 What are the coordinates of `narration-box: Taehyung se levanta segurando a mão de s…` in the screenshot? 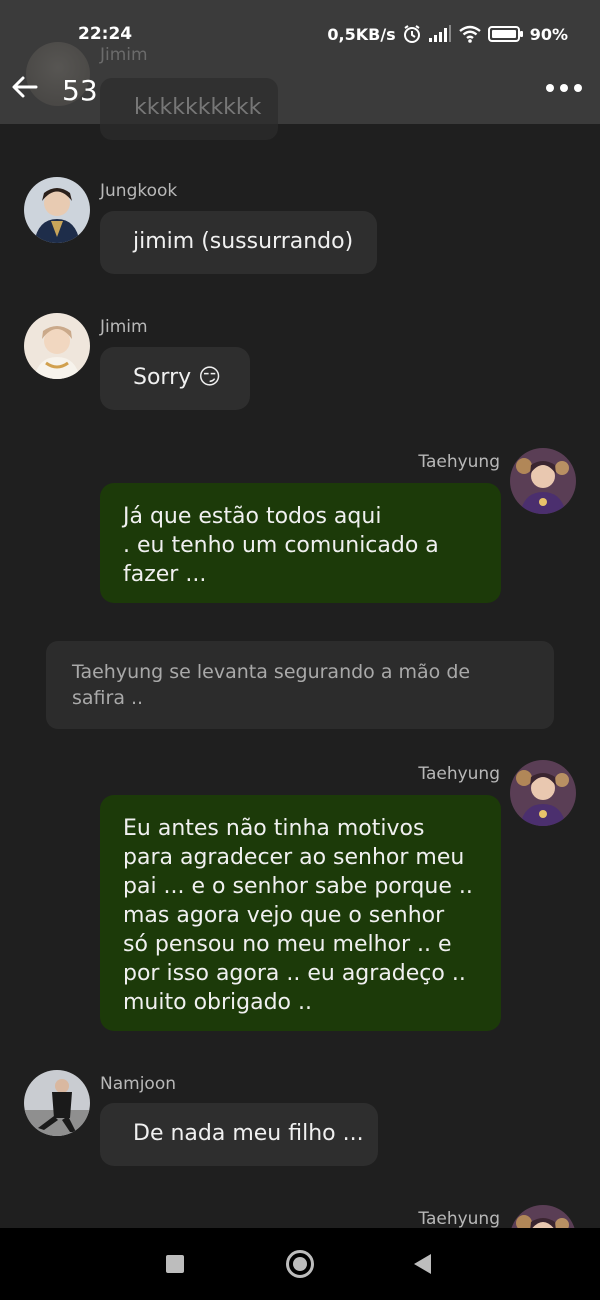 It's located at (300, 685).